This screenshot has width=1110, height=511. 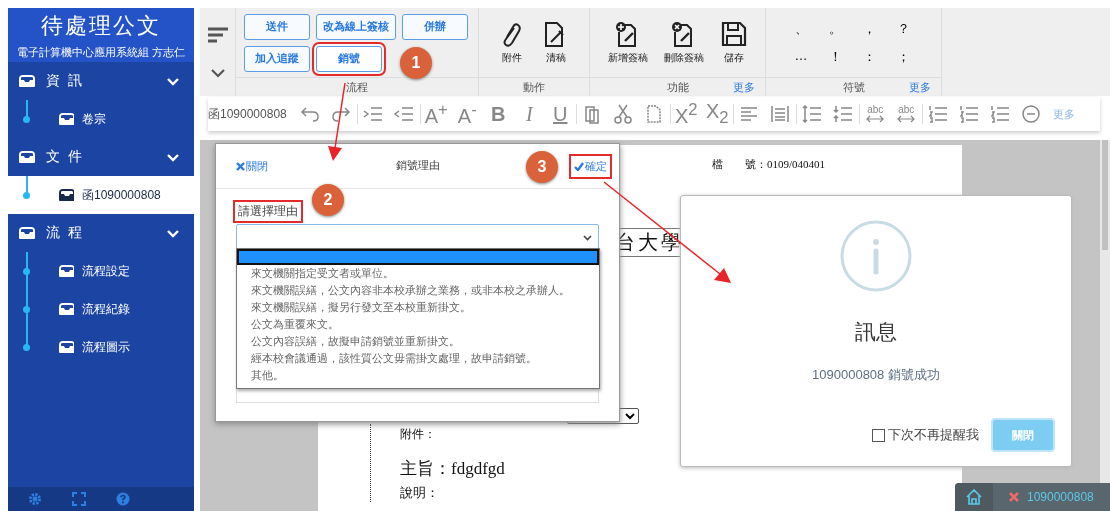 What do you see at coordinates (417, 165) in the screenshot?
I see `dialog-title: 銷號理由` at bounding box center [417, 165].